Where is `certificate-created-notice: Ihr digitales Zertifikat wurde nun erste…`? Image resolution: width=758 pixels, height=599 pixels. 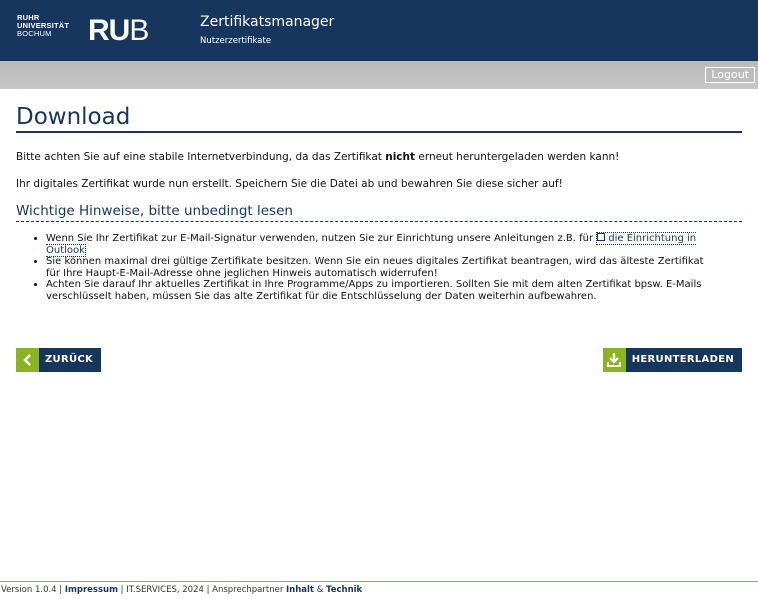
certificate-created-notice: Ihr digitales Zertifikat wurde nun erste… is located at coordinates (289, 184).